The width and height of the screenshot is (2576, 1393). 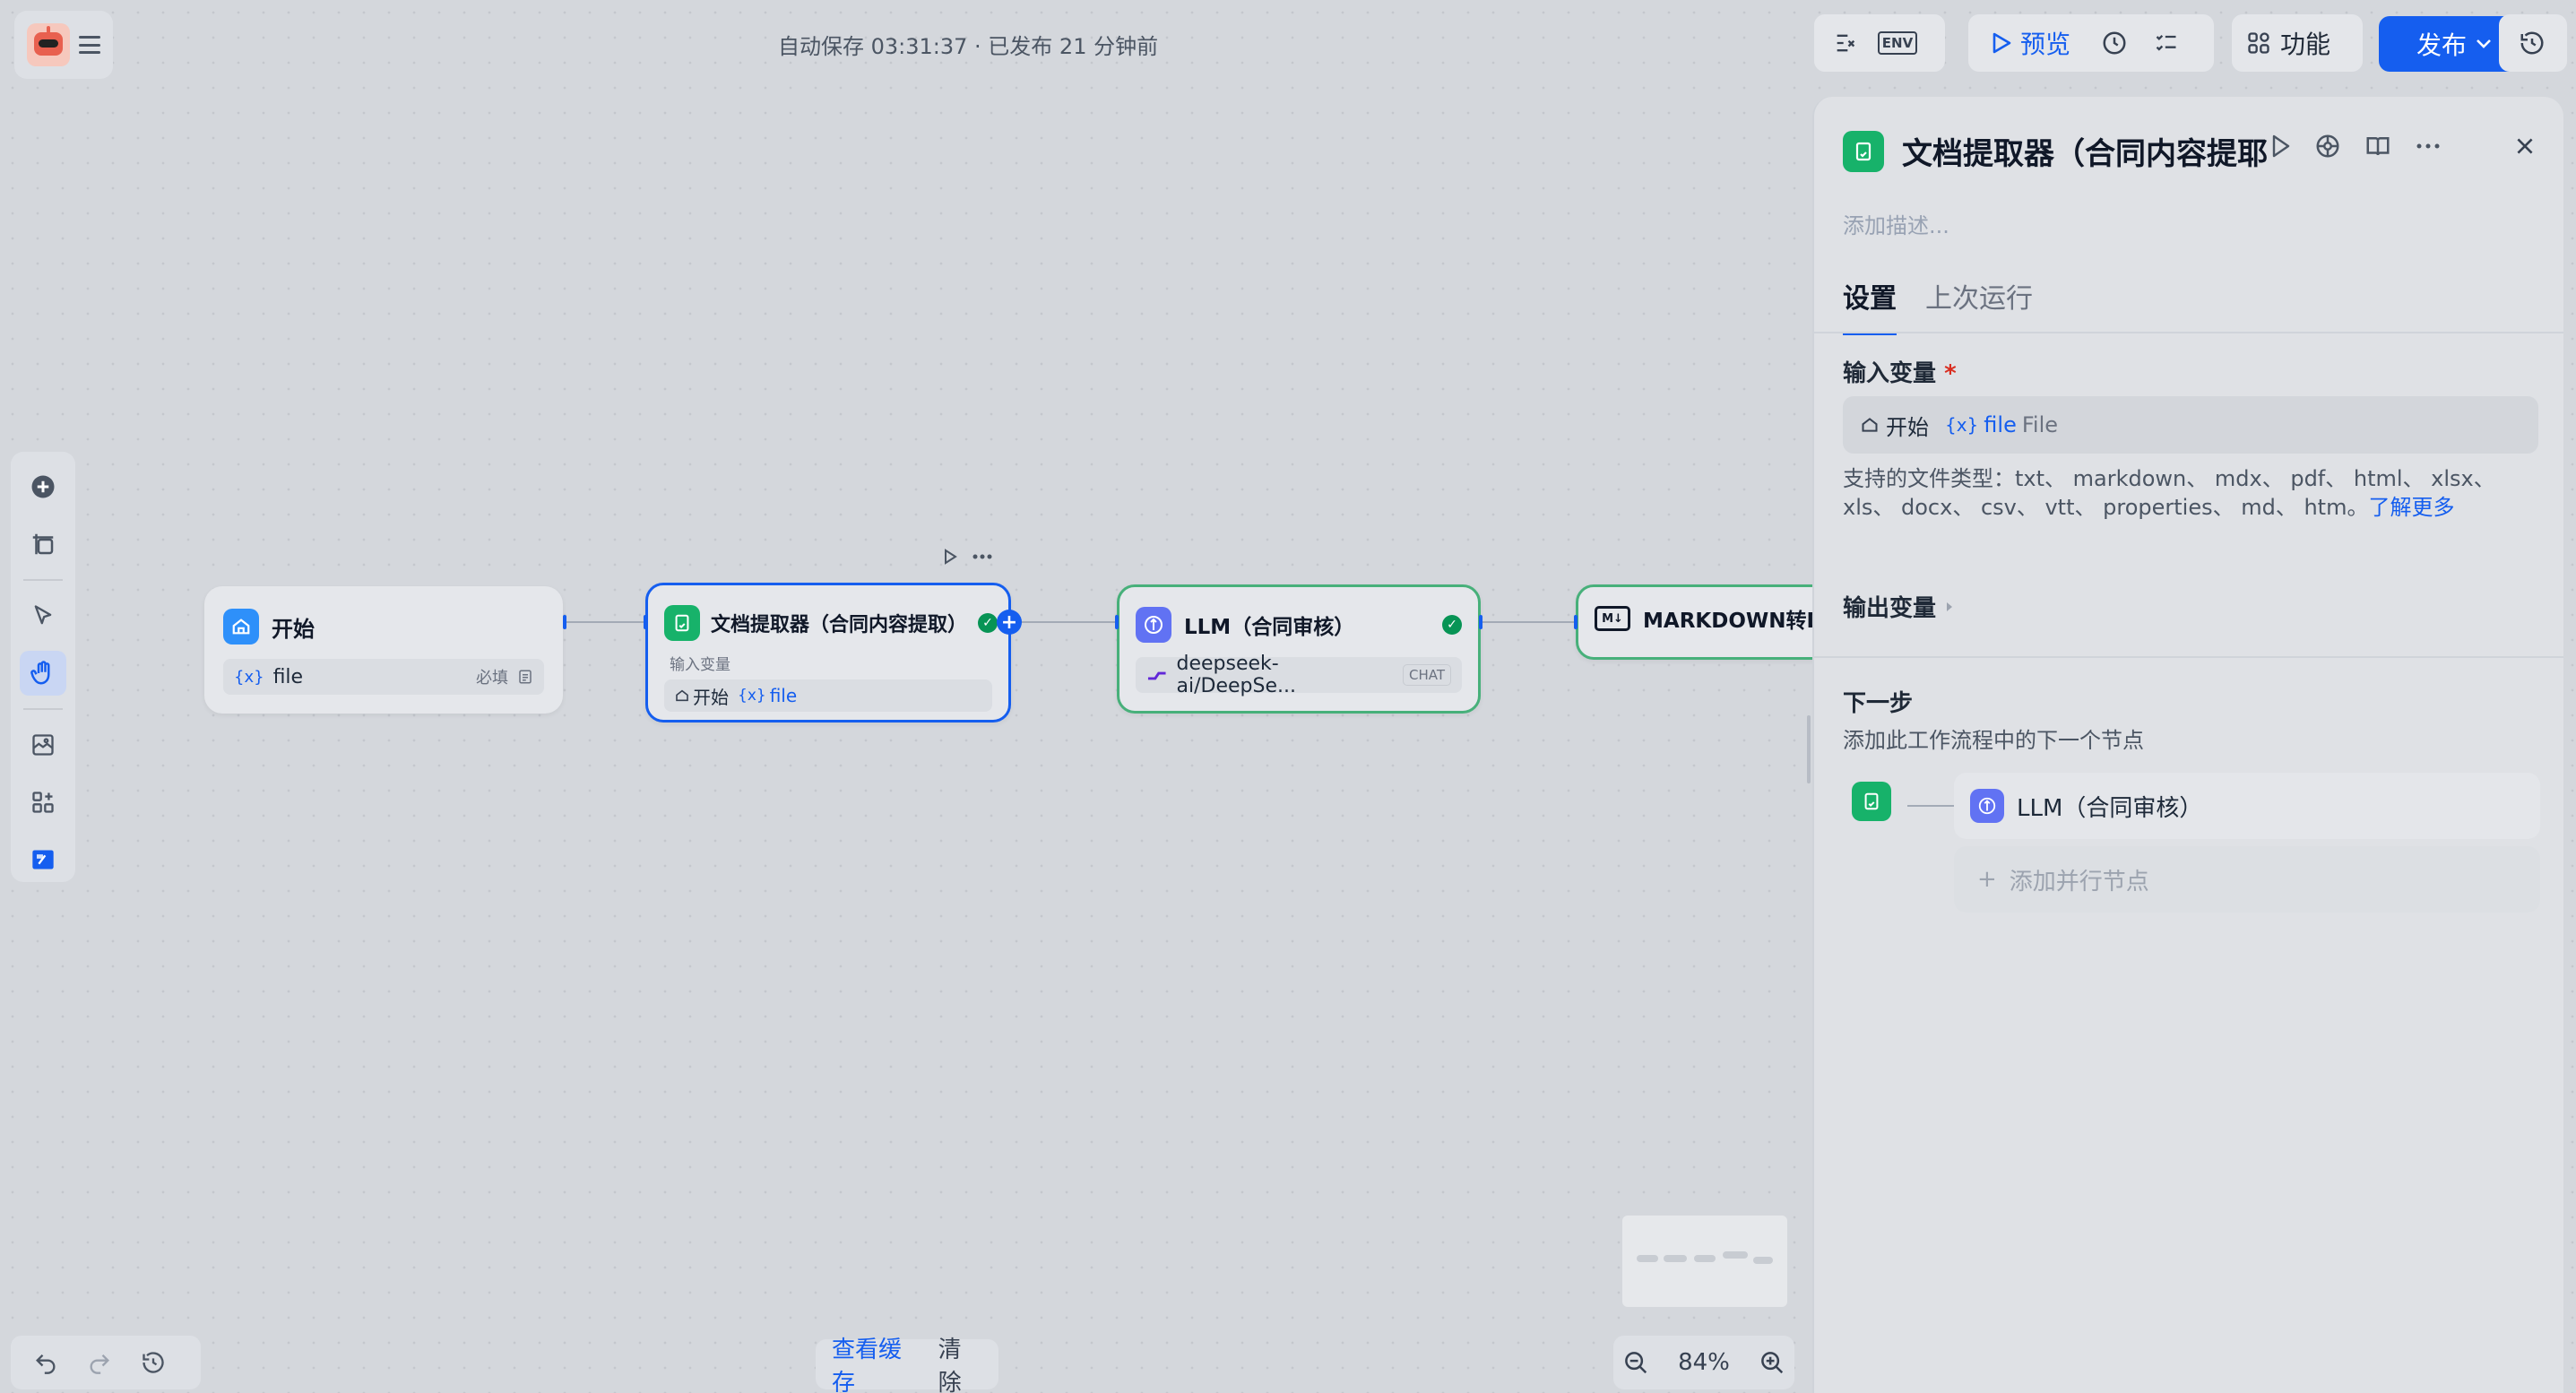 What do you see at coordinates (564, 622) in the screenshot?
I see `start-output-port` at bounding box center [564, 622].